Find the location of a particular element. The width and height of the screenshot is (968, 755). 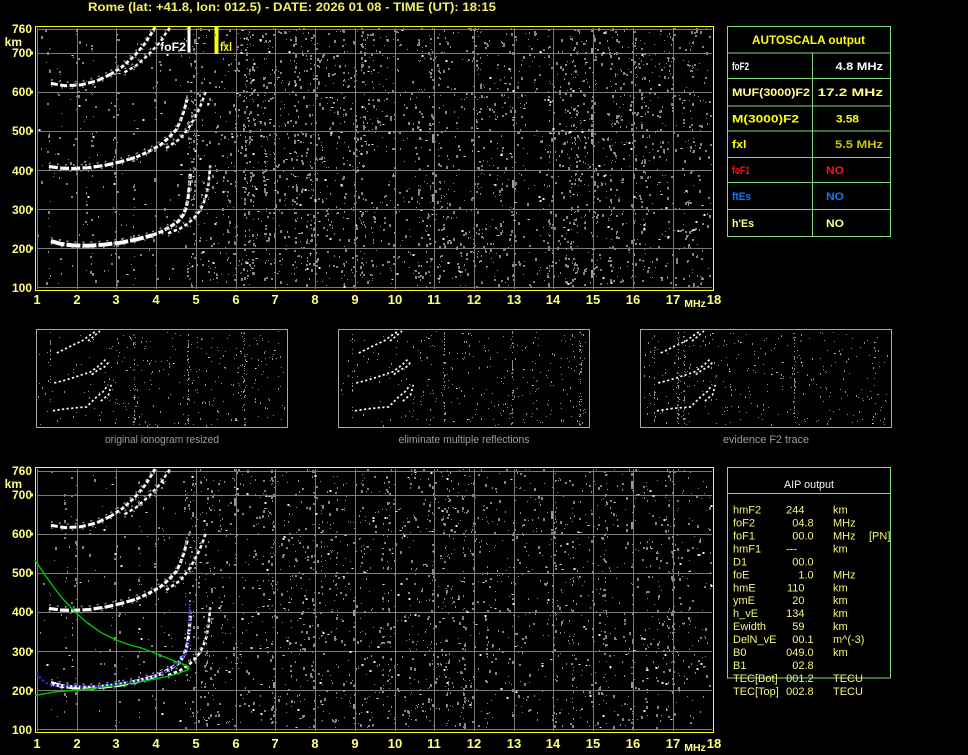

svg-text: 5.5 MHz is located at coordinates (859, 145).